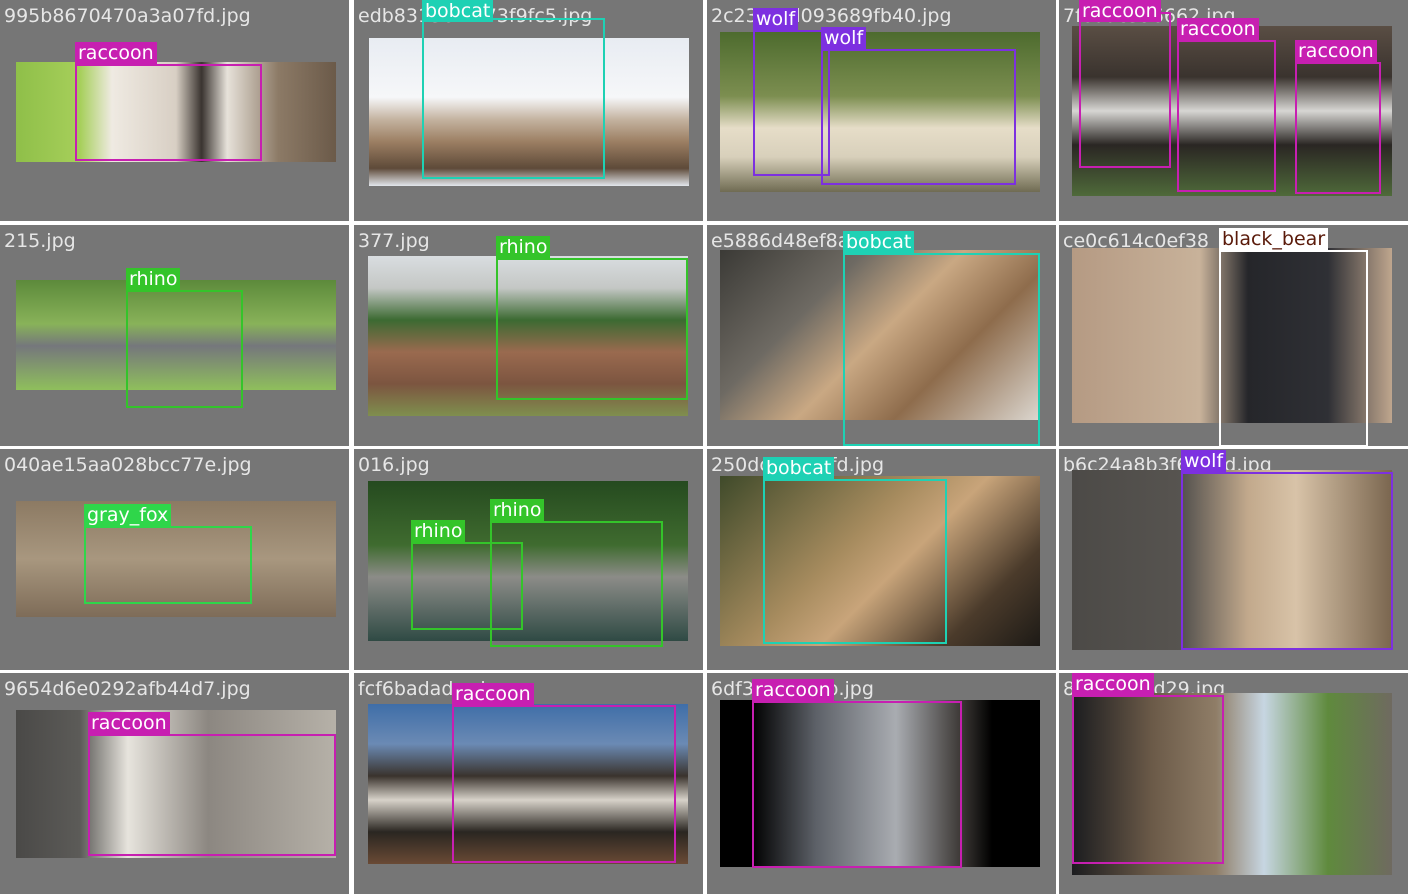 The height and width of the screenshot is (896, 1408). Describe the element at coordinates (831, 16) in the screenshot. I see `tile-filename: 2c23f47d093689fb40.jpg` at that location.